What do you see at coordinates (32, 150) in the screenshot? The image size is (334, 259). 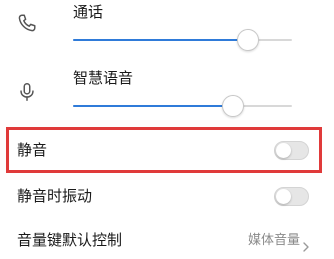 I see `mute-label: 静音` at bounding box center [32, 150].